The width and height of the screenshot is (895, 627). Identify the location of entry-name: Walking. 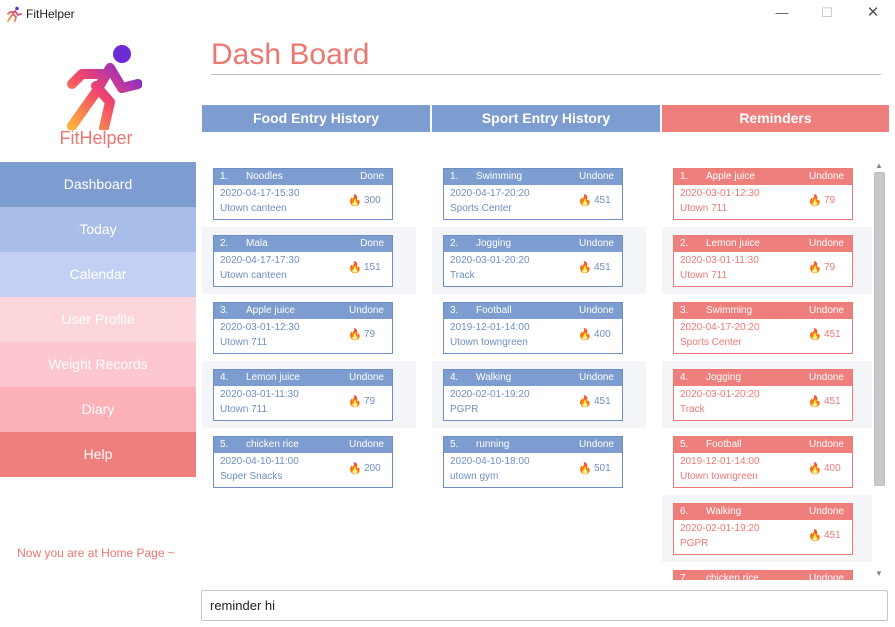
(724, 511).